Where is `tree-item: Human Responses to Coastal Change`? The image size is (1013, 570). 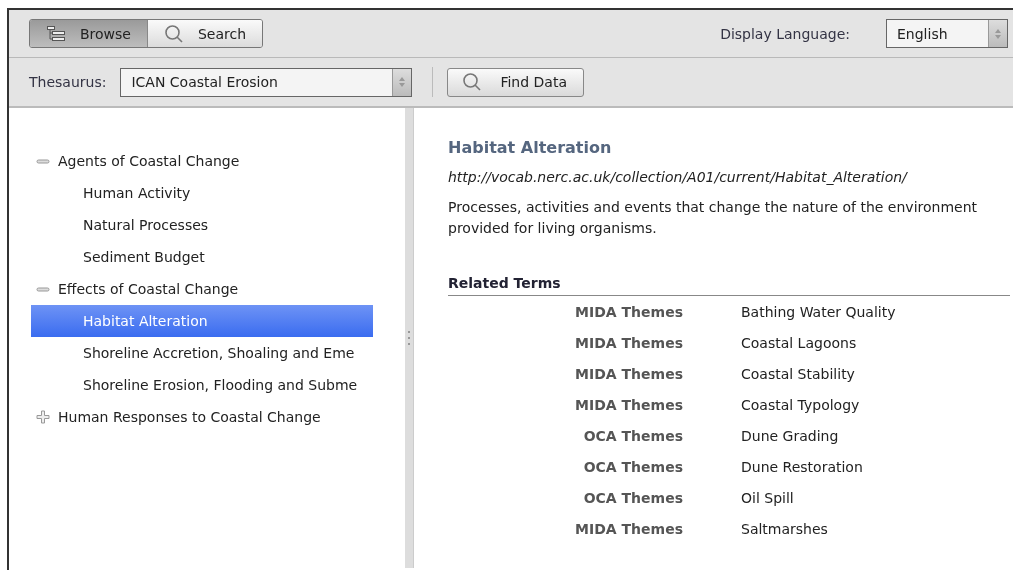 tree-item: Human Responses to Coastal Change is located at coordinates (189, 417).